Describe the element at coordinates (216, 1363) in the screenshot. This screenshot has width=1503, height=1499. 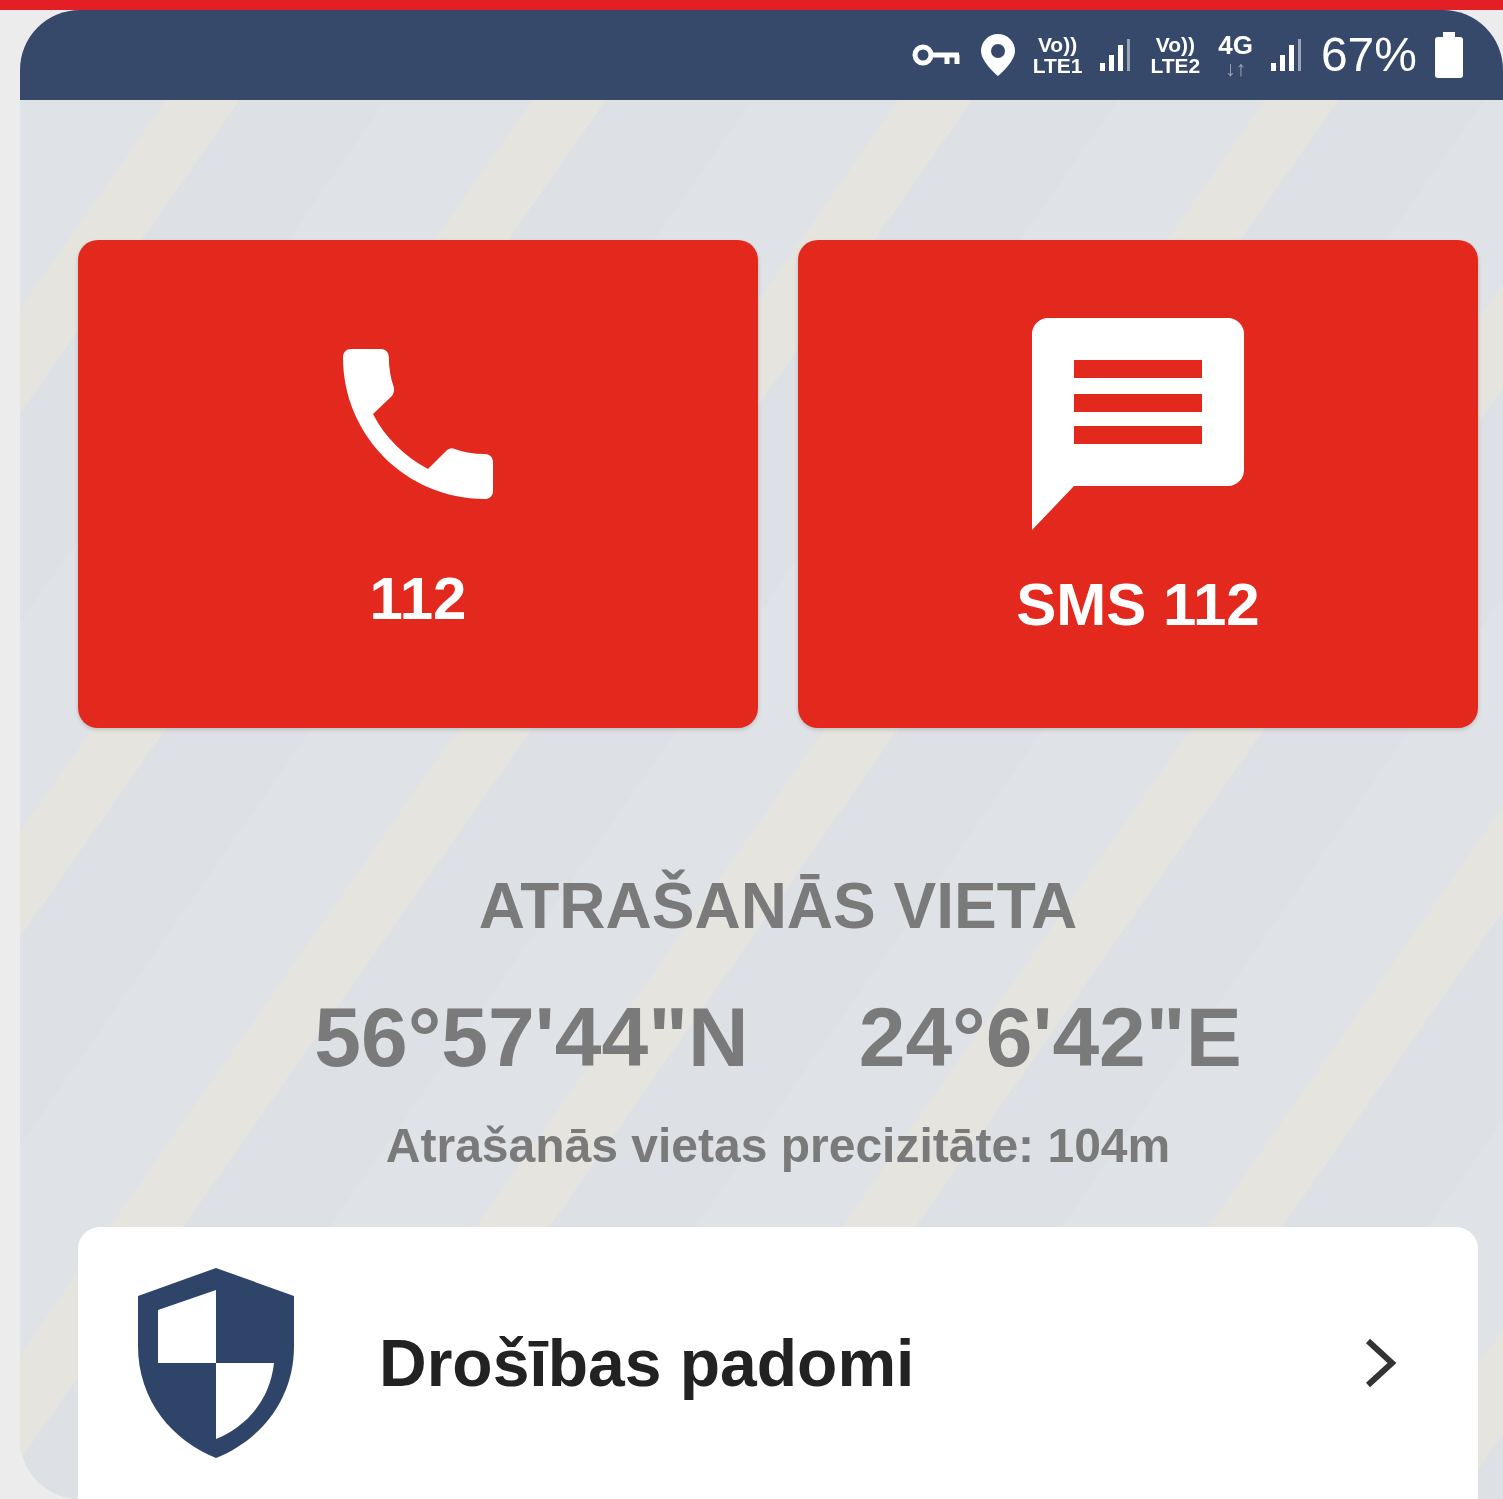
I see `shield-icon` at that location.